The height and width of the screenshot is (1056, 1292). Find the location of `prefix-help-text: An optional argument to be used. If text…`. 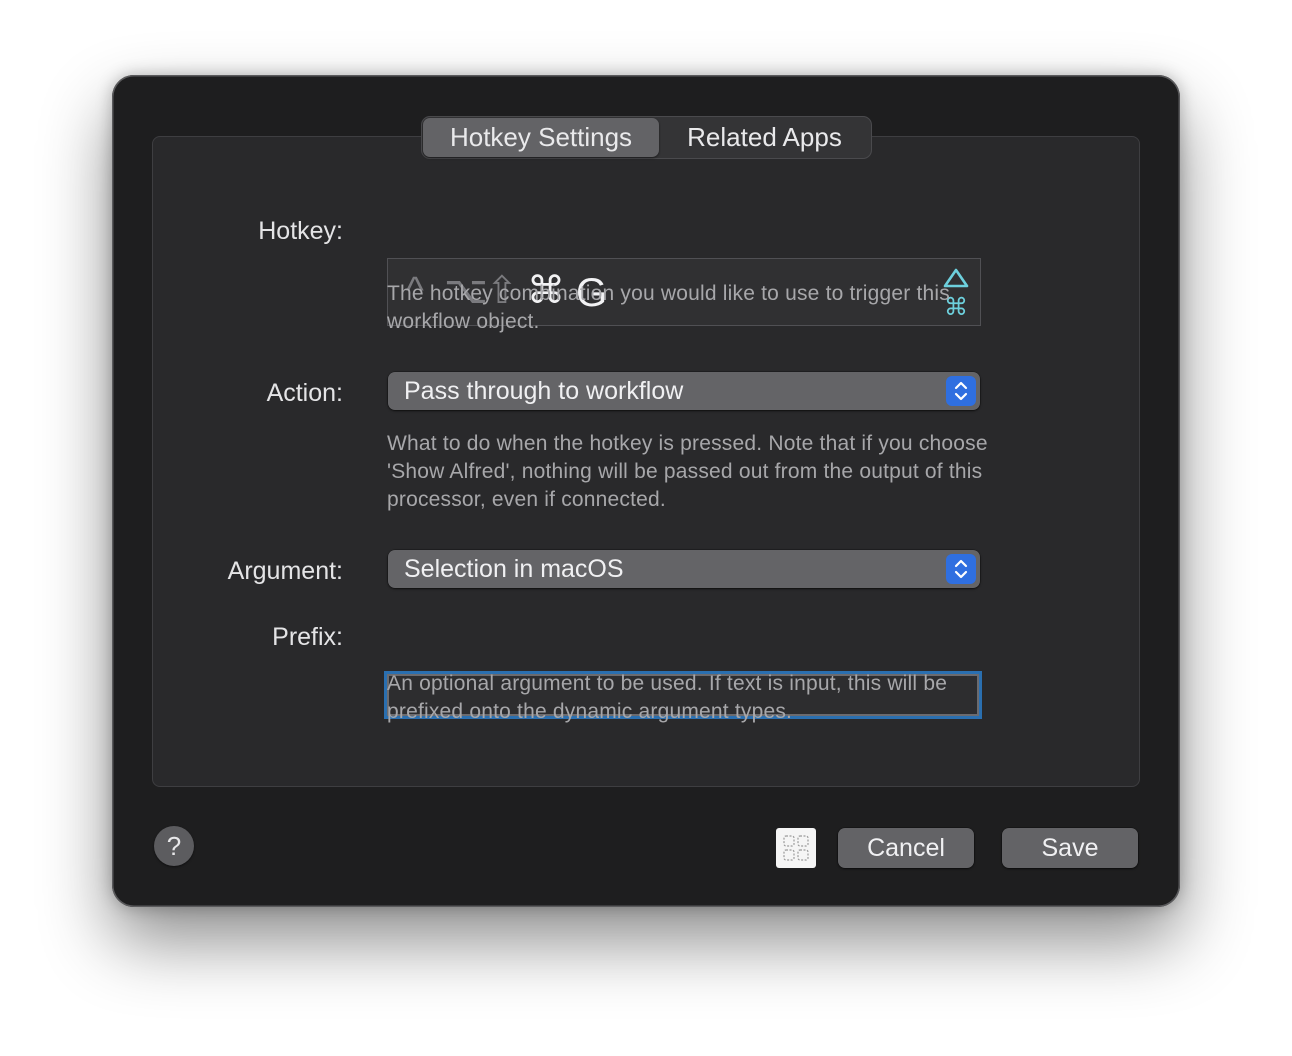

prefix-help-text: An optional argument to be used. If text… is located at coordinates (667, 697).